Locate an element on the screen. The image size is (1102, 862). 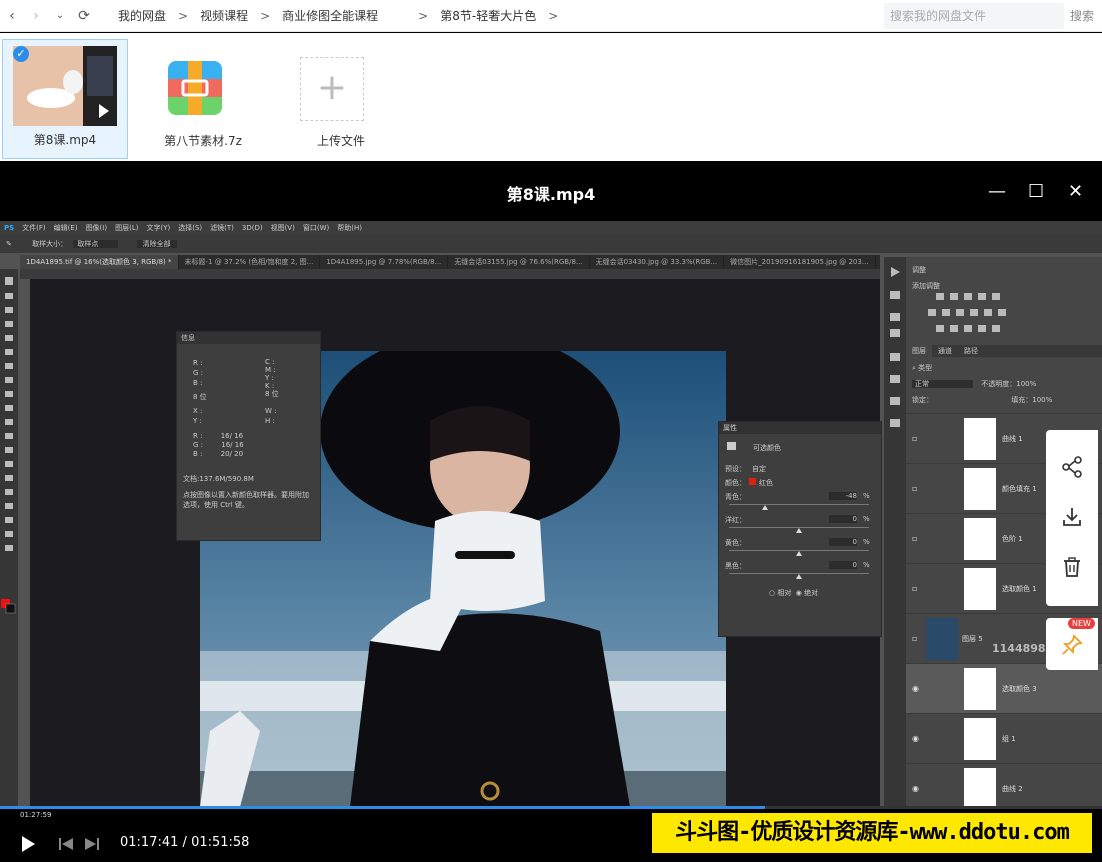
fill-value: 100% is located at coordinates (1042, 400).